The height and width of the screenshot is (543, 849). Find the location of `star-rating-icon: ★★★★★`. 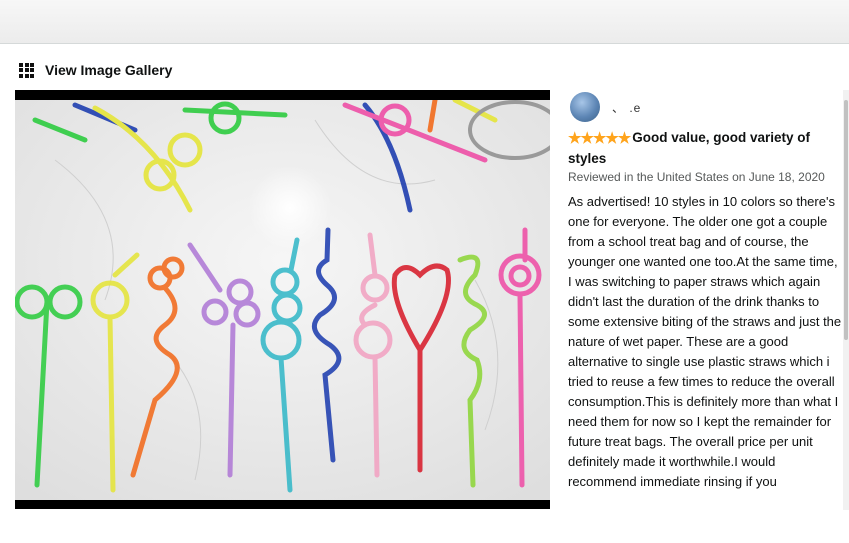

star-rating-icon: ★★★★★ is located at coordinates (599, 139).